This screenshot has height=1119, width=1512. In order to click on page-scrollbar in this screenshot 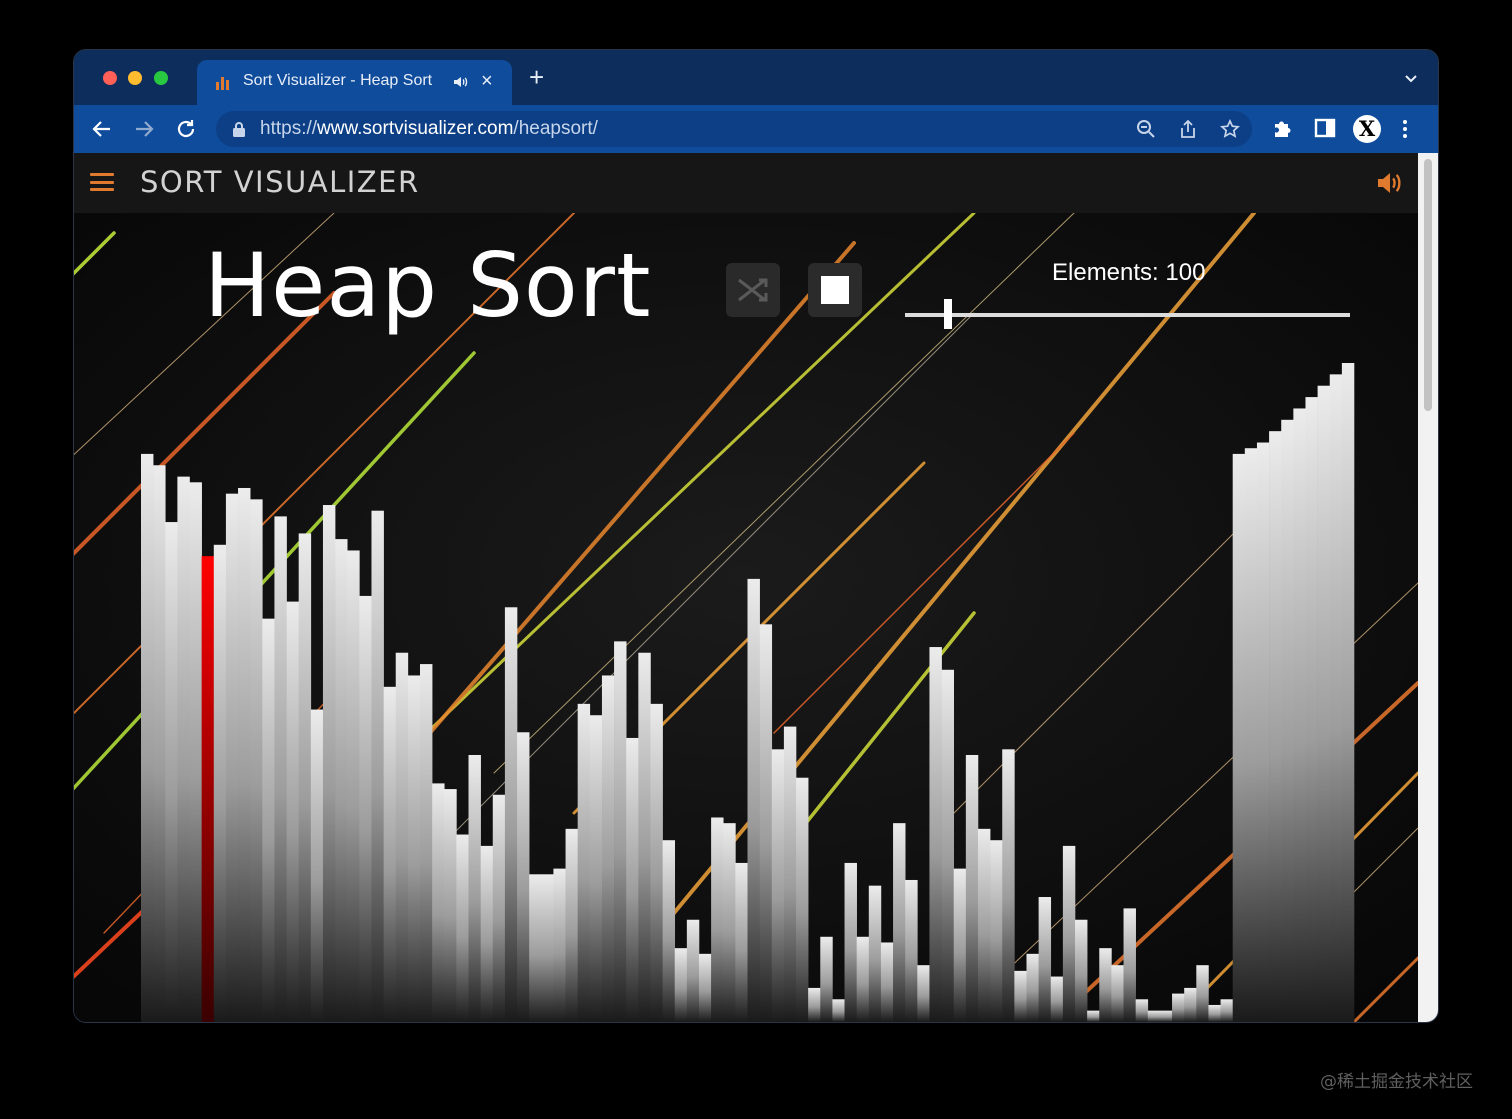, I will do `click(1428, 587)`.